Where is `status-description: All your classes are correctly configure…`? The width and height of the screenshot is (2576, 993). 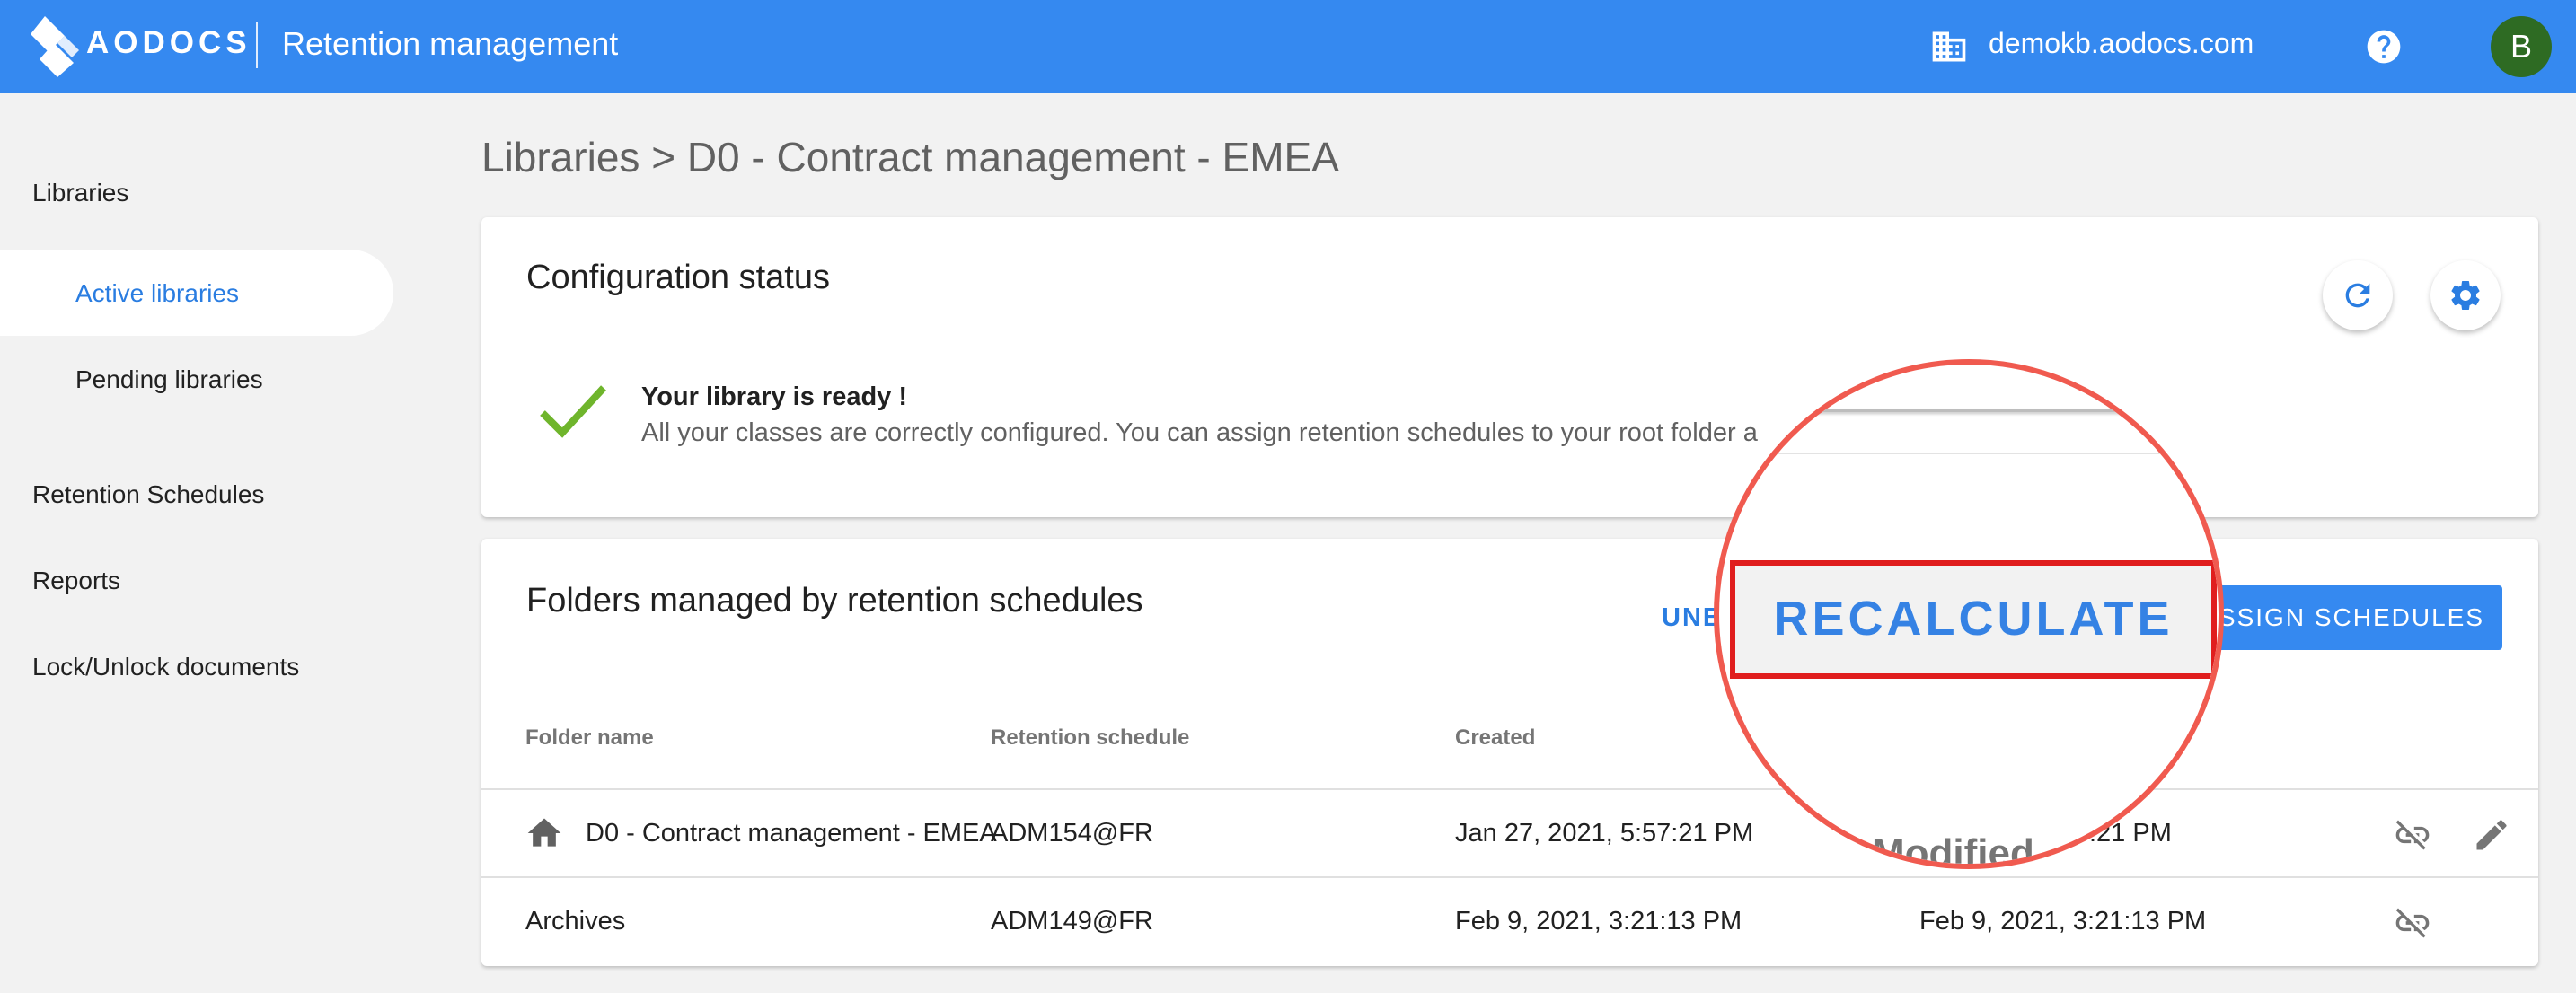 status-description: All your classes are correctly configure… is located at coordinates (1199, 432).